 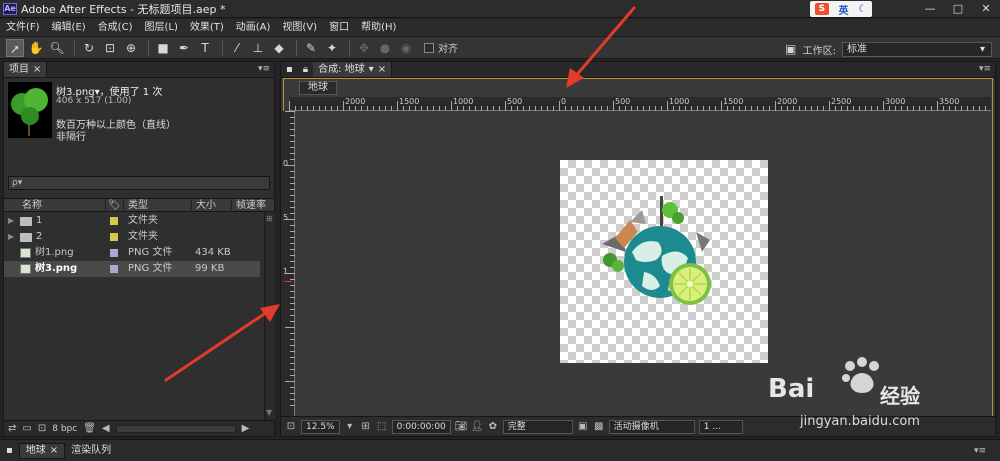 I want to click on snapshot-camera-icon: 📷︎, so click(x=461, y=427).